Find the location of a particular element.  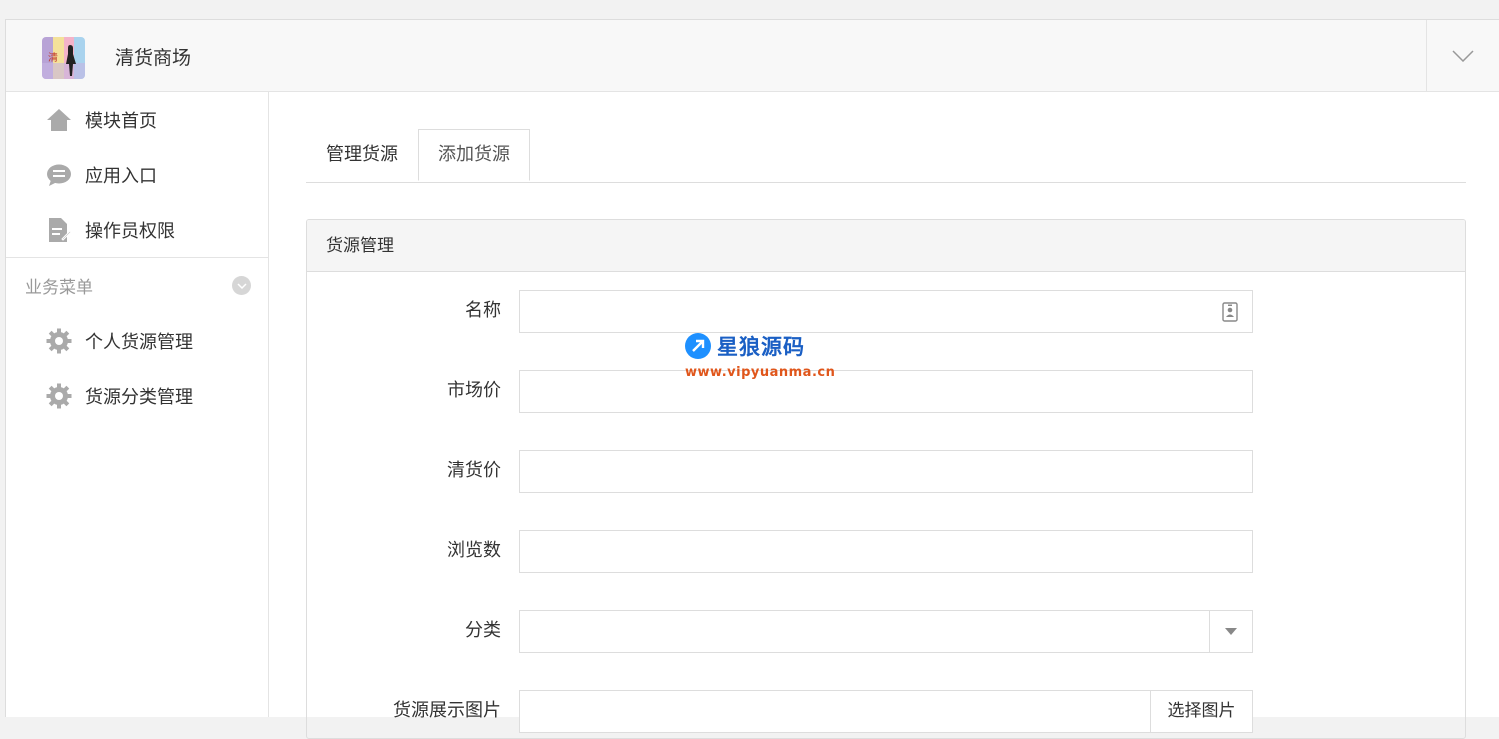

form-row-image: 货源展示图片 选择图片 is located at coordinates (886, 712).